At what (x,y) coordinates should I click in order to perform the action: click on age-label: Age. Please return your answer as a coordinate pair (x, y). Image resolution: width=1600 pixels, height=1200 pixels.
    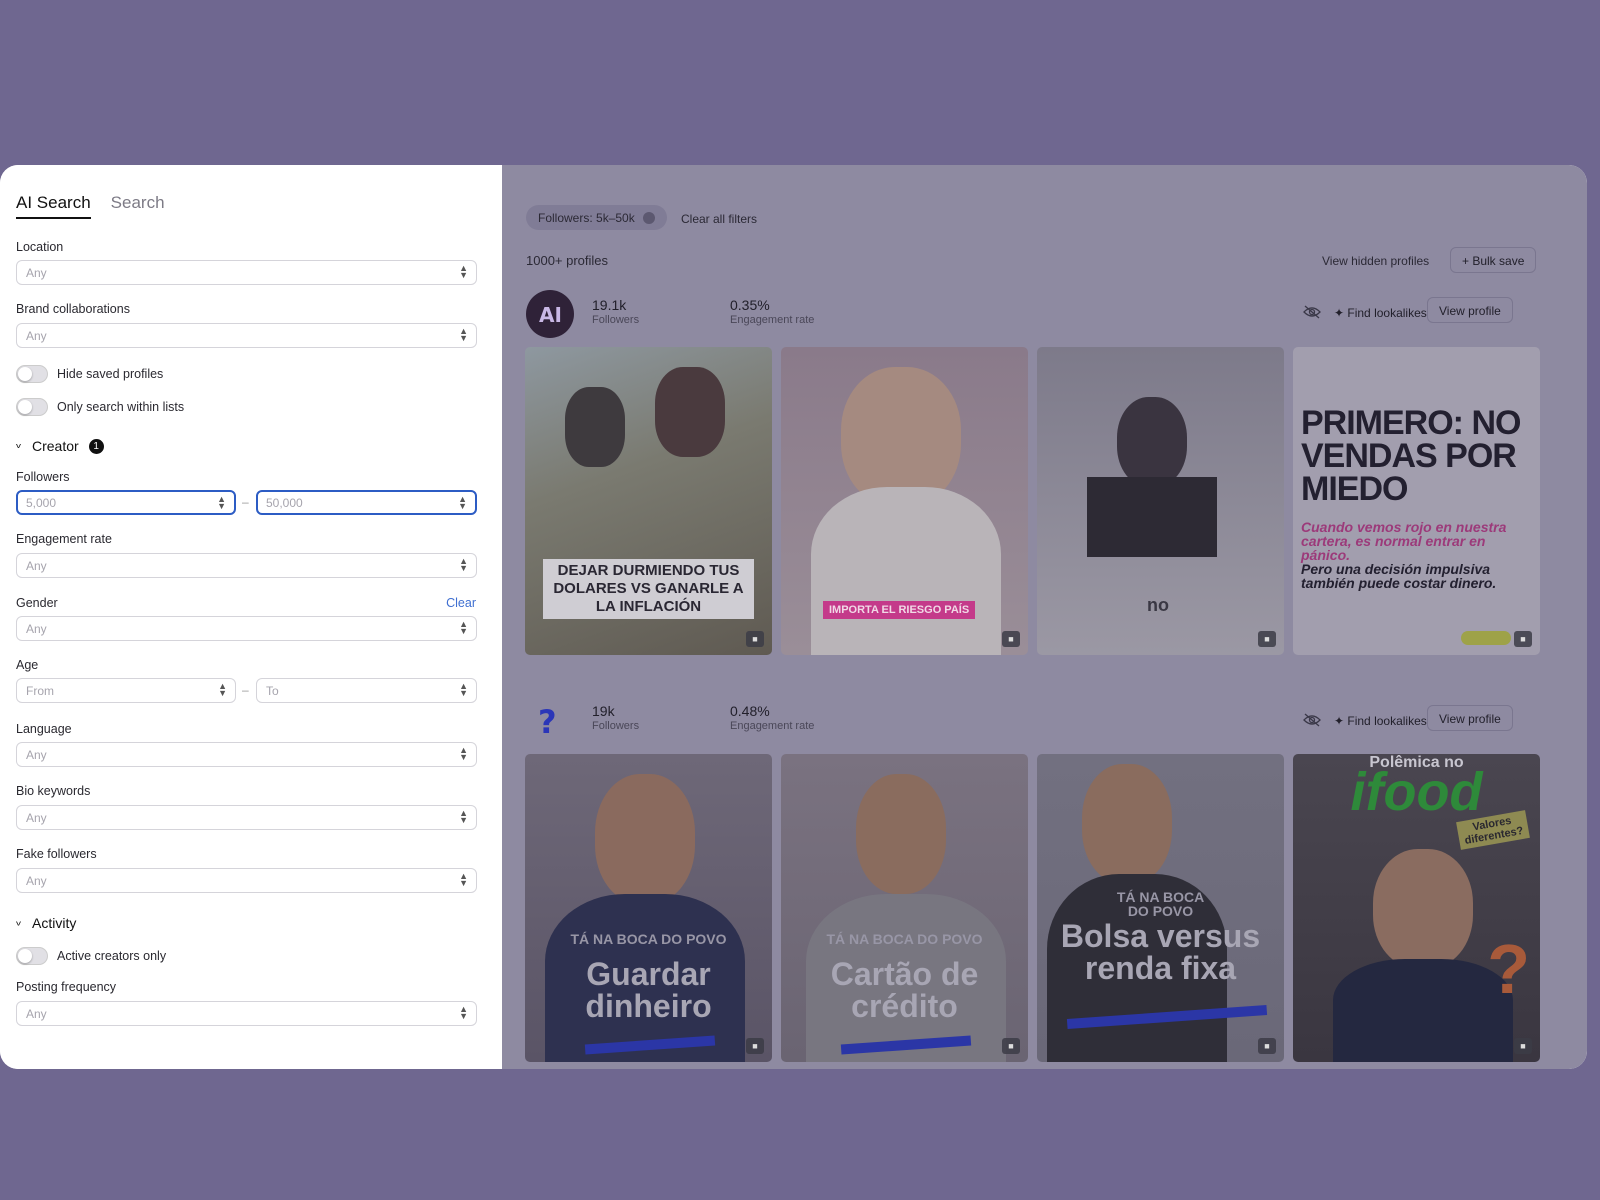
    Looking at the image, I should click on (27, 665).